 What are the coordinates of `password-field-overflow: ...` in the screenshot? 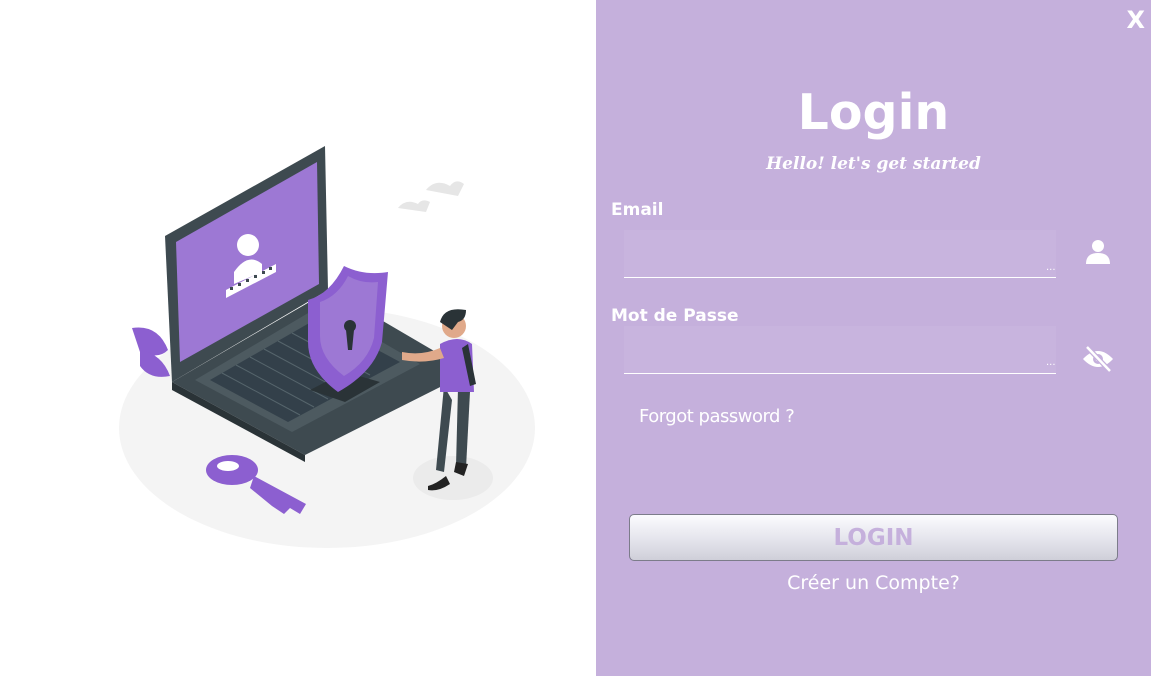 It's located at (1051, 362).